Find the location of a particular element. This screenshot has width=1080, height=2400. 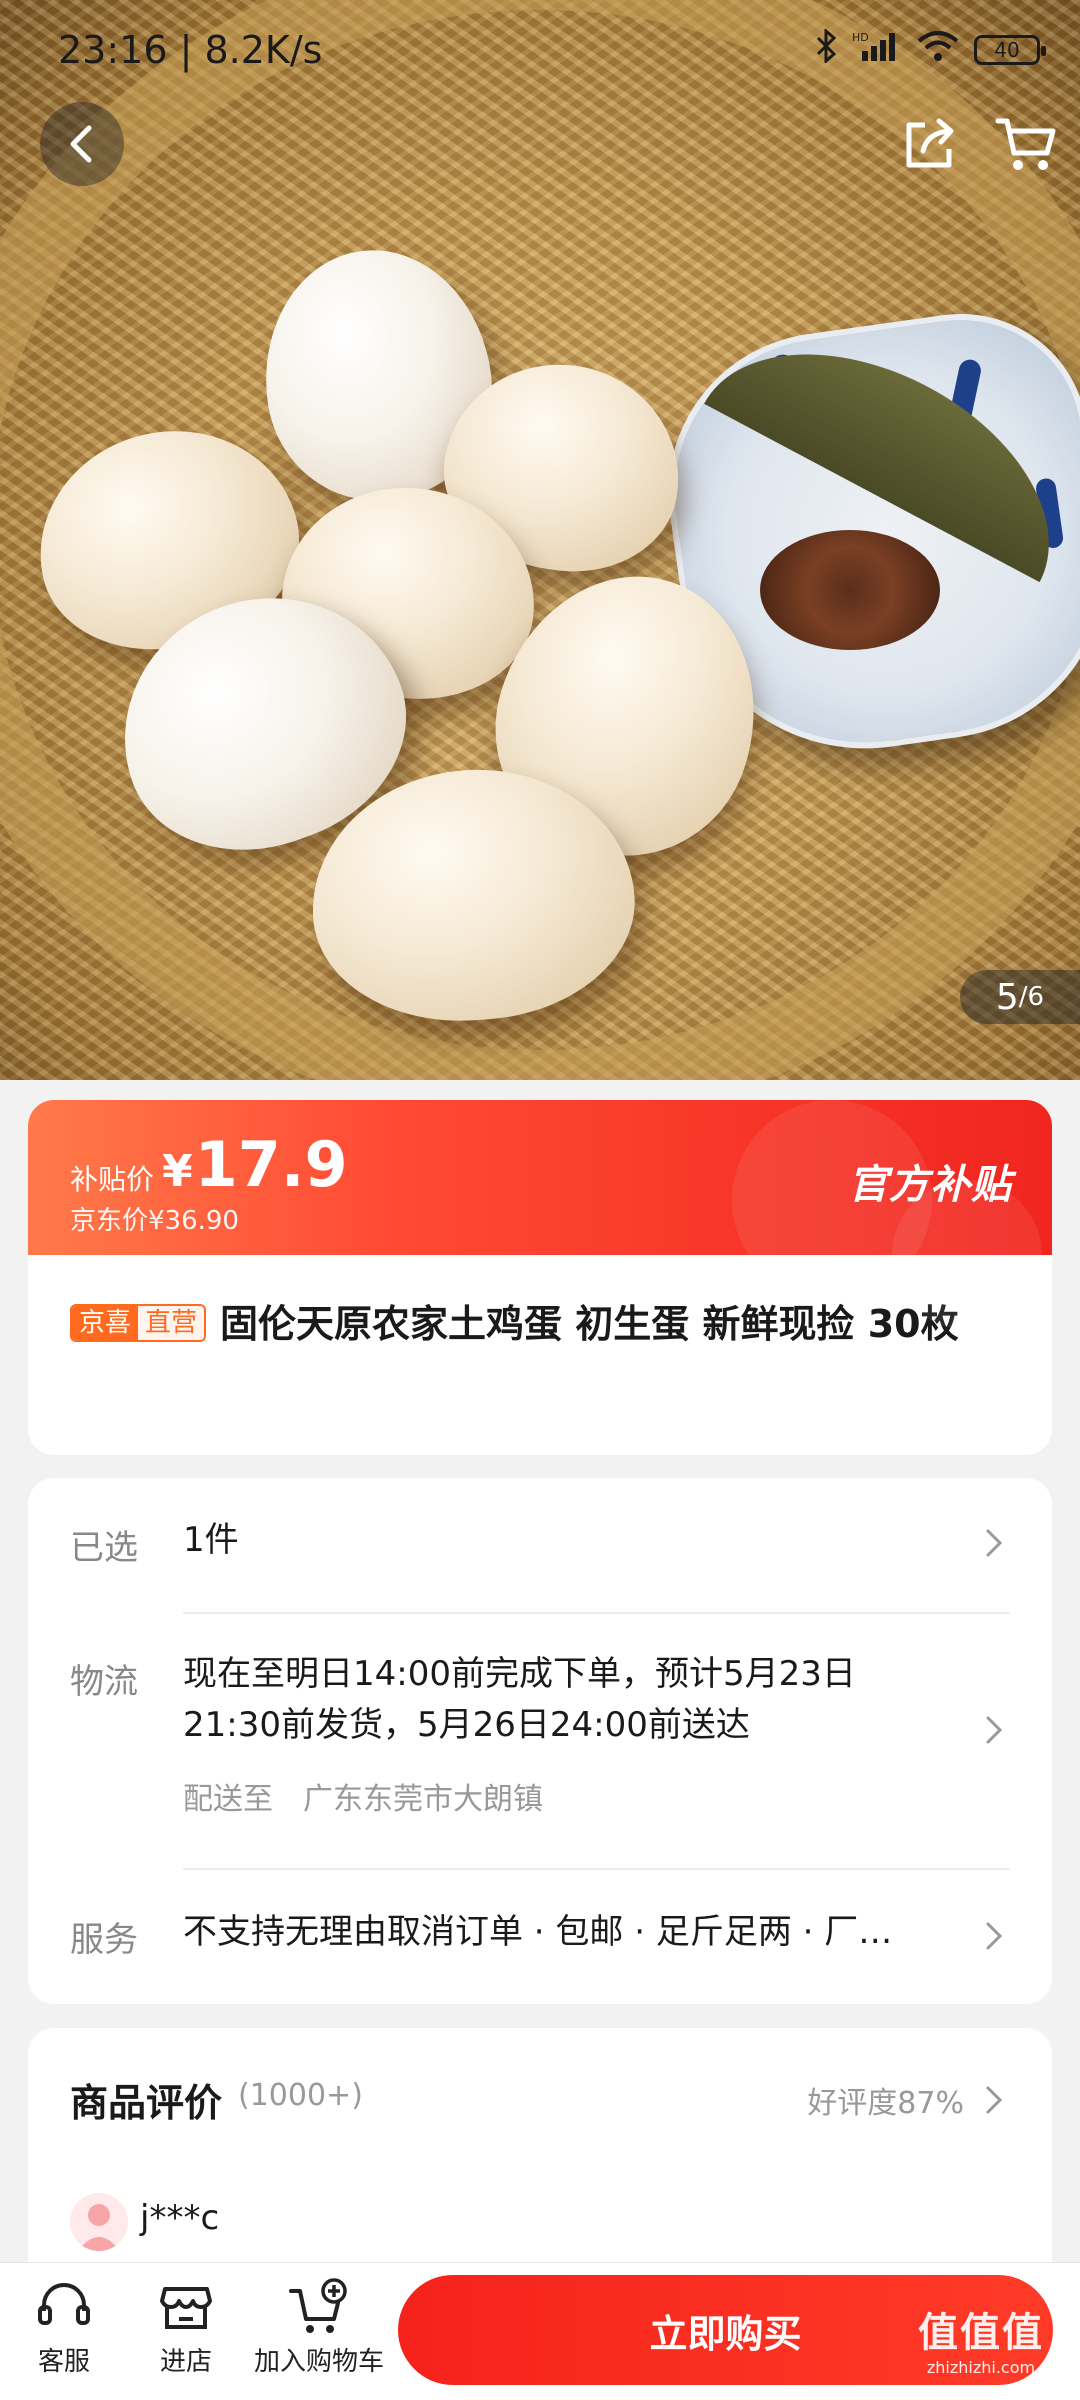

battery-icon: 40 is located at coordinates (1010, 50).